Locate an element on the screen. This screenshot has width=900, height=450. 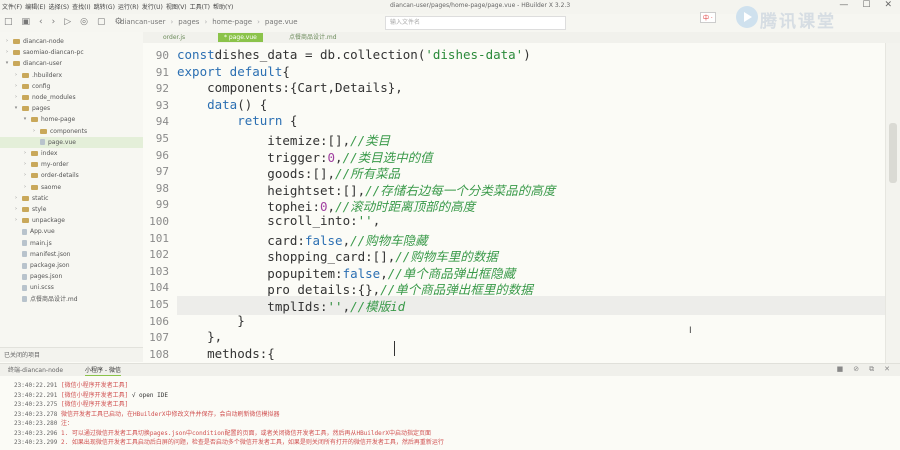
menu-view: 视图(V) is located at coordinates (176, 6).